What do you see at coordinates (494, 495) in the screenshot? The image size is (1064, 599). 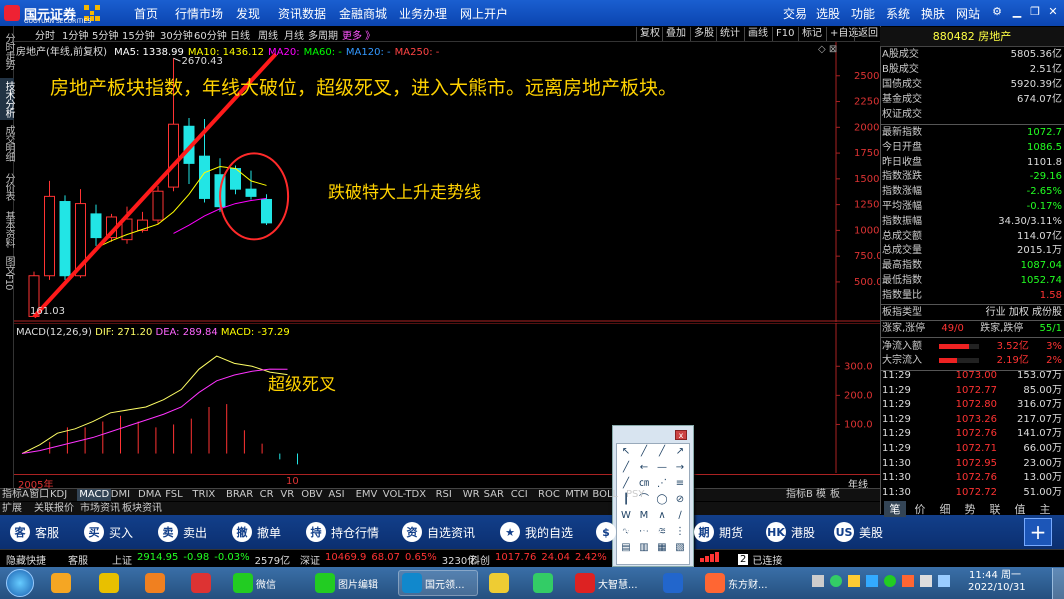 I see `indicator-tab-17: SAR` at bounding box center [494, 495].